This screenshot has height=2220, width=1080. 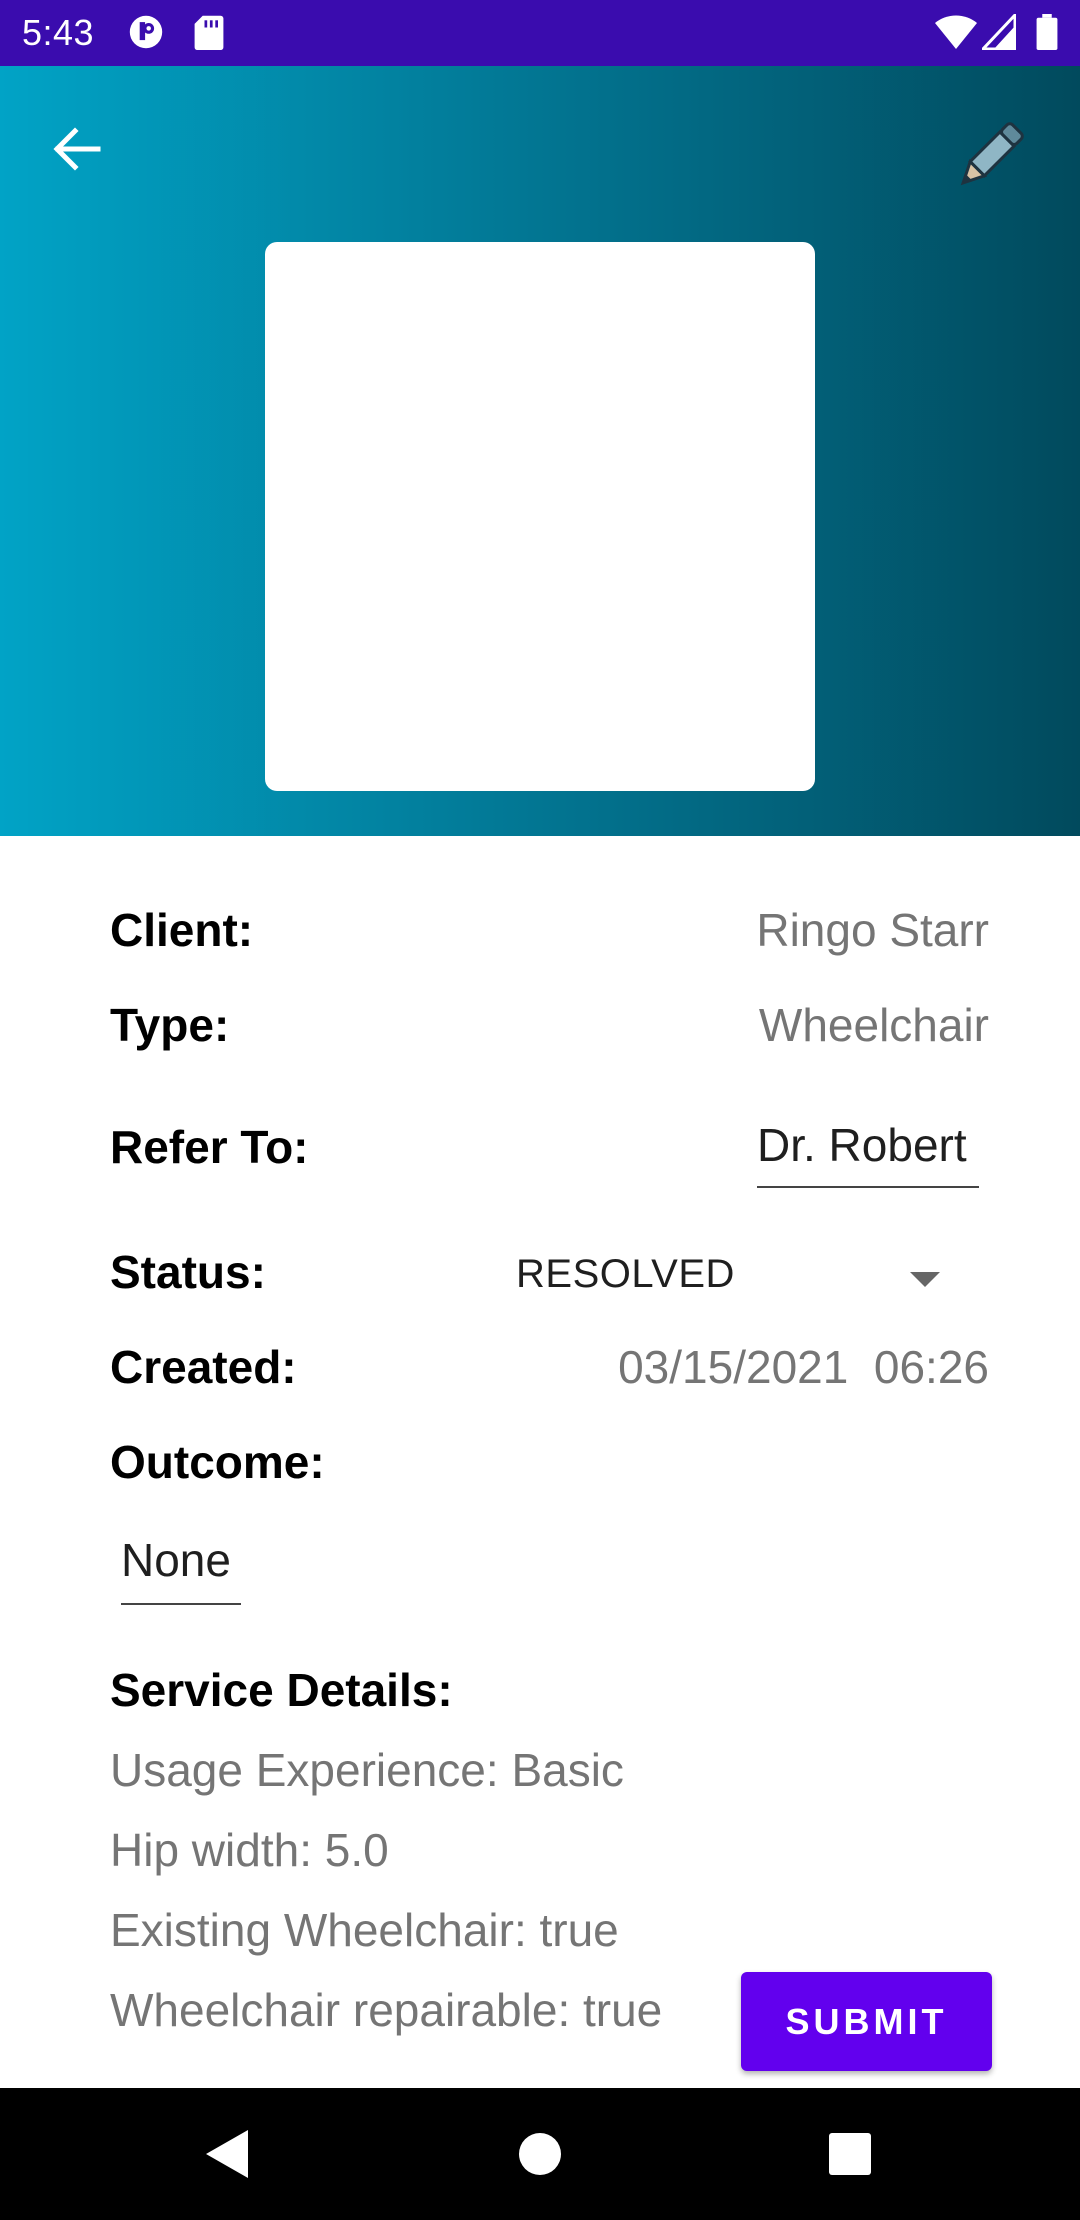 What do you see at coordinates (281, 1690) in the screenshot?
I see `service-details-label: Service Details:` at bounding box center [281, 1690].